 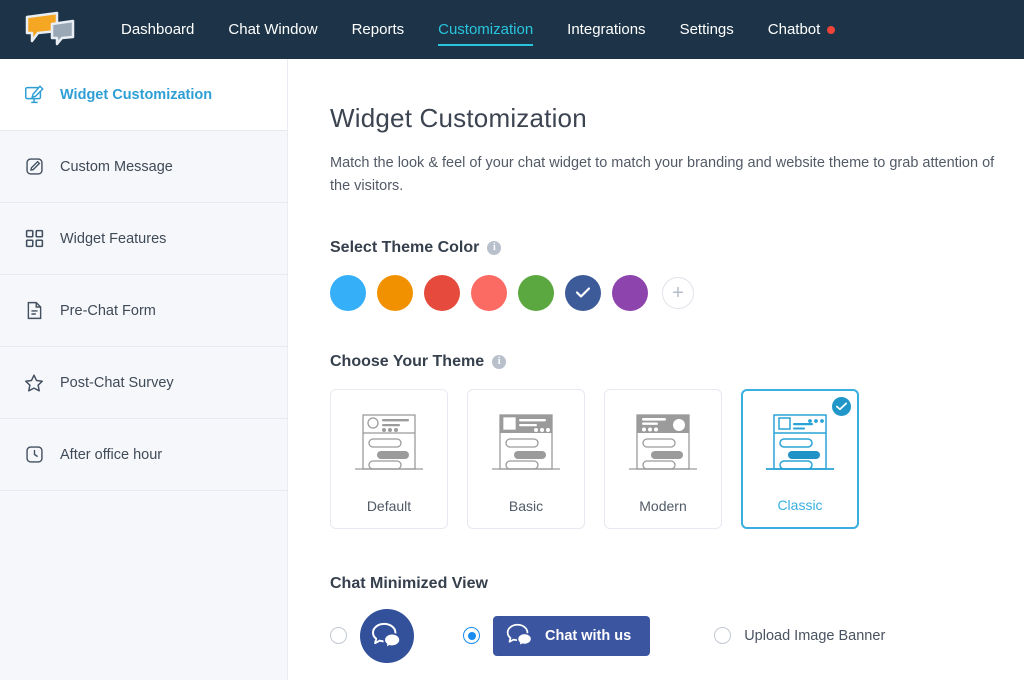 What do you see at coordinates (677, 248) in the screenshot?
I see `select-theme-color-heading: Select Theme Color i` at bounding box center [677, 248].